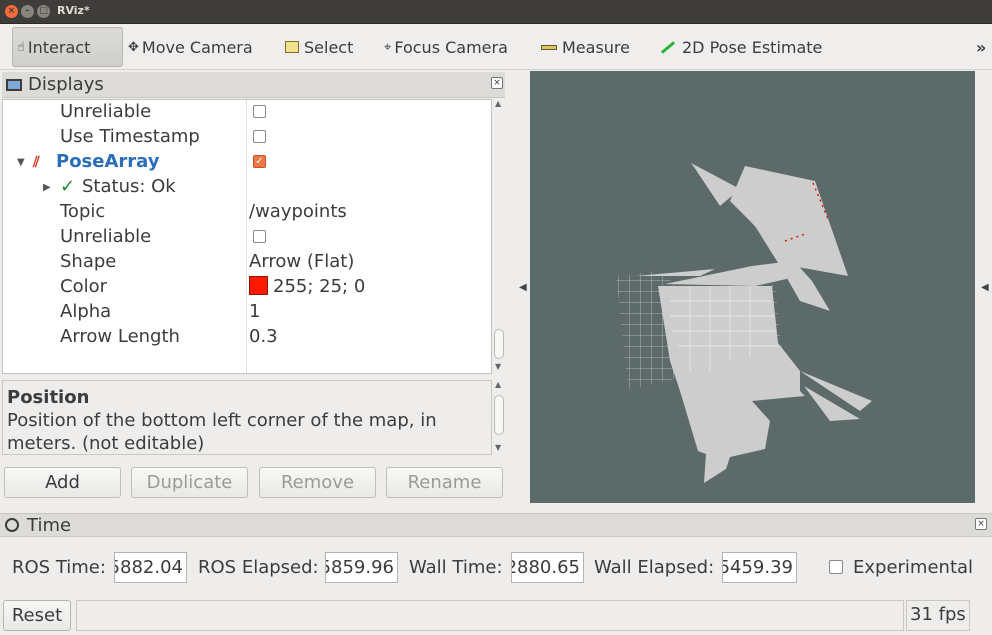 The height and width of the screenshot is (635, 992). Describe the element at coordinates (21, 47) in the screenshot. I see `hand-pointer-icon: ☝` at that location.